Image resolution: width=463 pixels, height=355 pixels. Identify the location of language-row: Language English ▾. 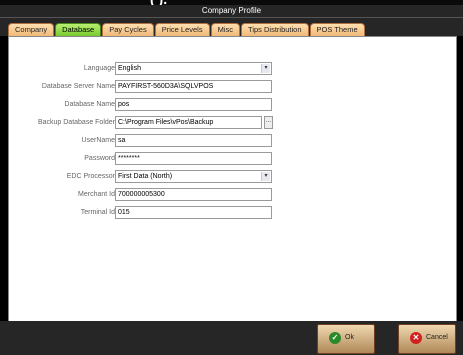
(232, 68).